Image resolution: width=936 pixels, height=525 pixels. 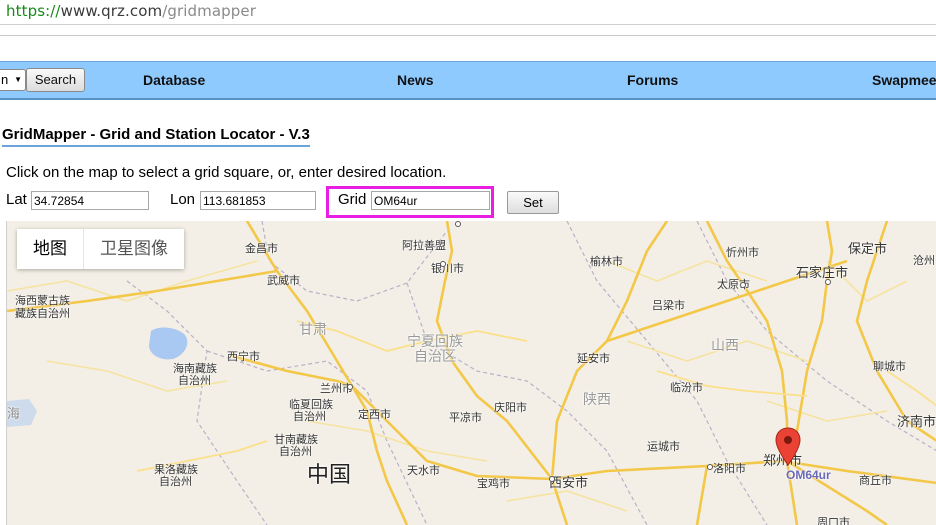 I want to click on url-text: https://www.qrz.com/gridmapper, so click(x=131, y=11).